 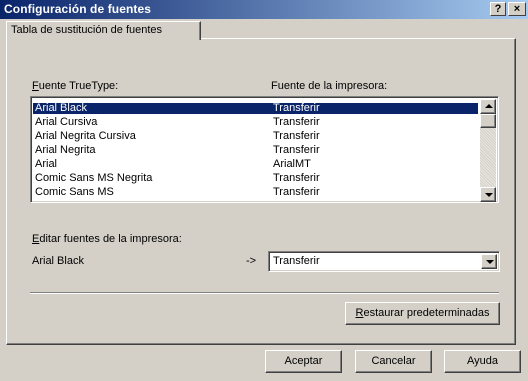 What do you see at coordinates (85, 136) in the screenshot?
I see `truetype-font-cell: Arial Negrita Cursiva` at bounding box center [85, 136].